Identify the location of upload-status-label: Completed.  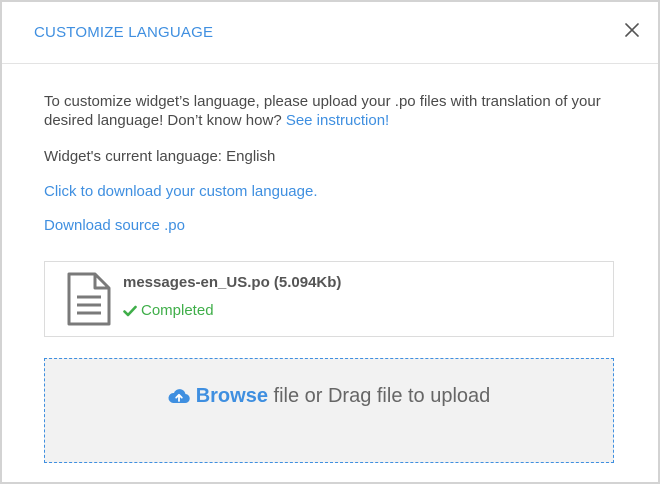
(177, 310).